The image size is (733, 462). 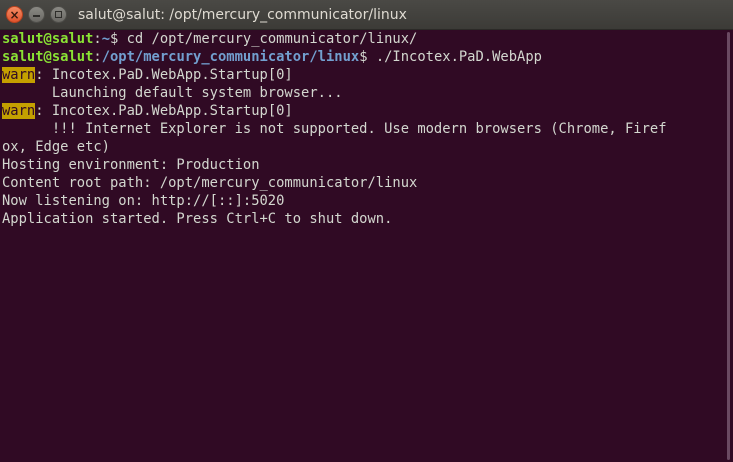 I want to click on minimize-glyph, so click(x=36, y=15).